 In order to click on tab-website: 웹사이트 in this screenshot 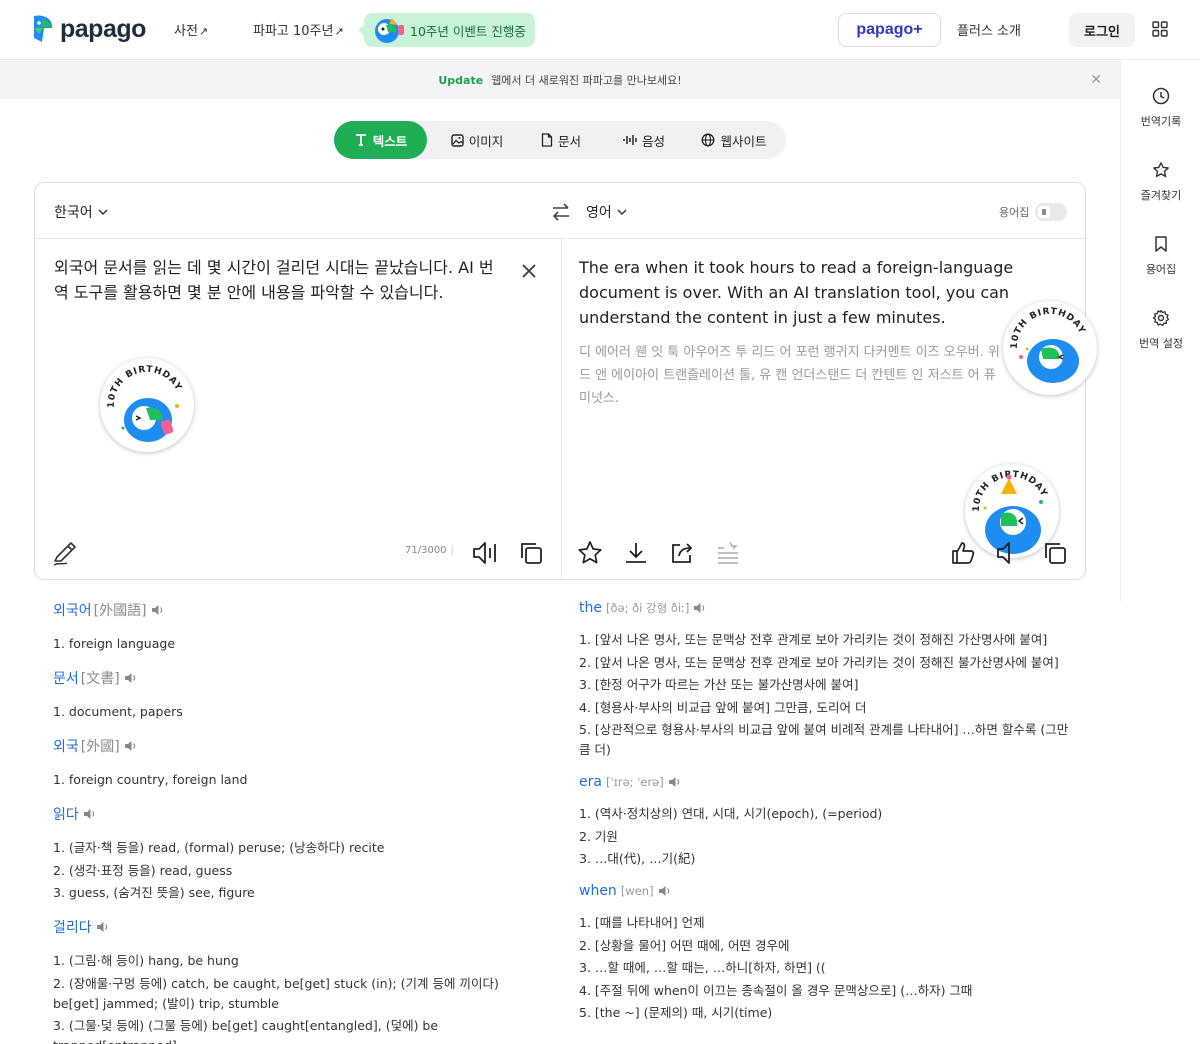, I will do `click(734, 140)`.